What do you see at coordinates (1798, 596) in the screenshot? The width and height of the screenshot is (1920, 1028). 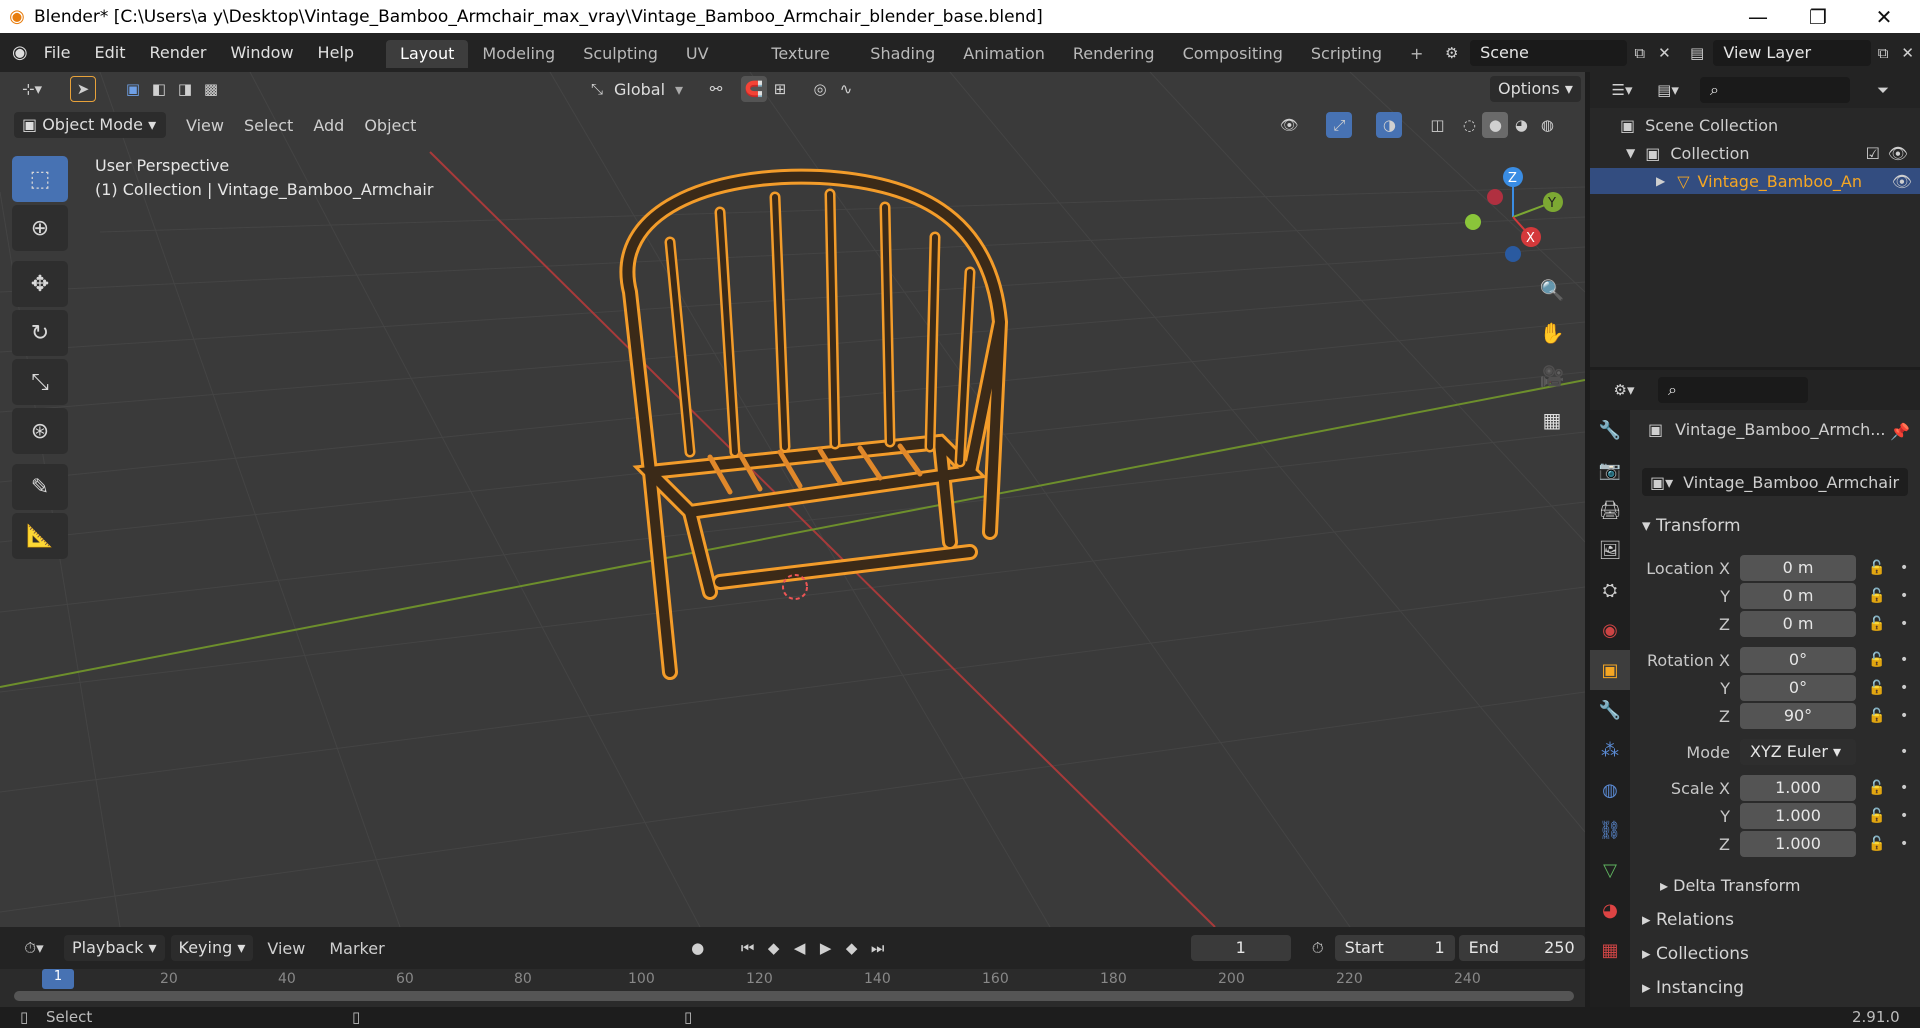 I see `location-y-field: 0 m` at bounding box center [1798, 596].